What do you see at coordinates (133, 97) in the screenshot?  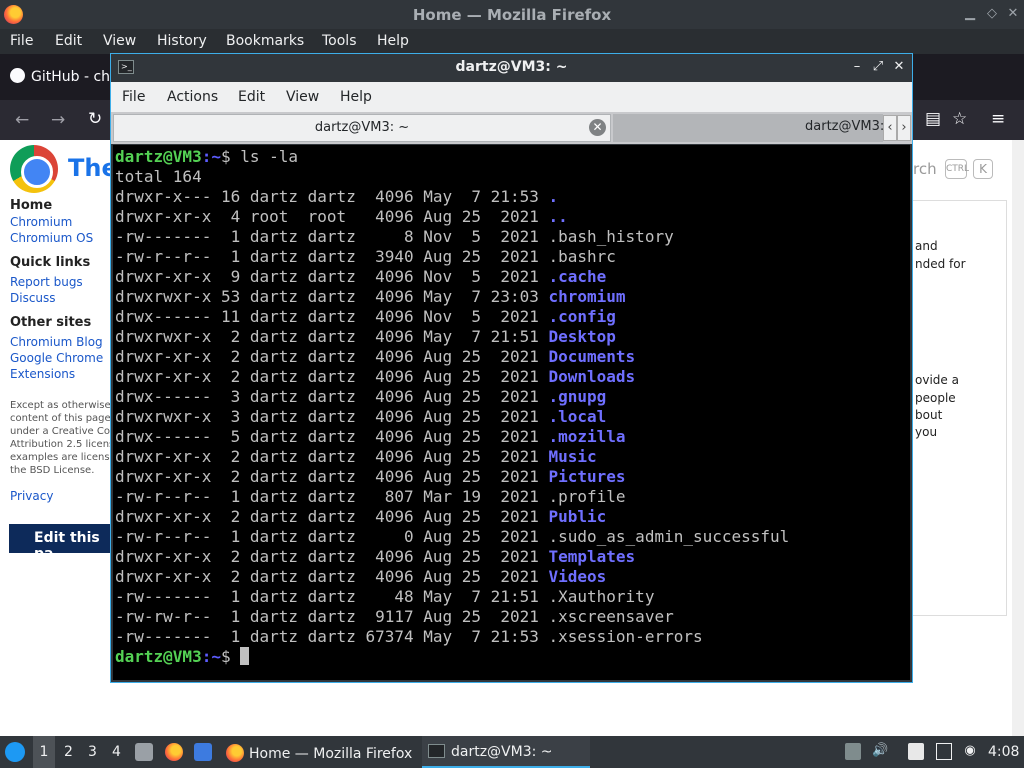 I see `terminal-menu-file: File` at bounding box center [133, 97].